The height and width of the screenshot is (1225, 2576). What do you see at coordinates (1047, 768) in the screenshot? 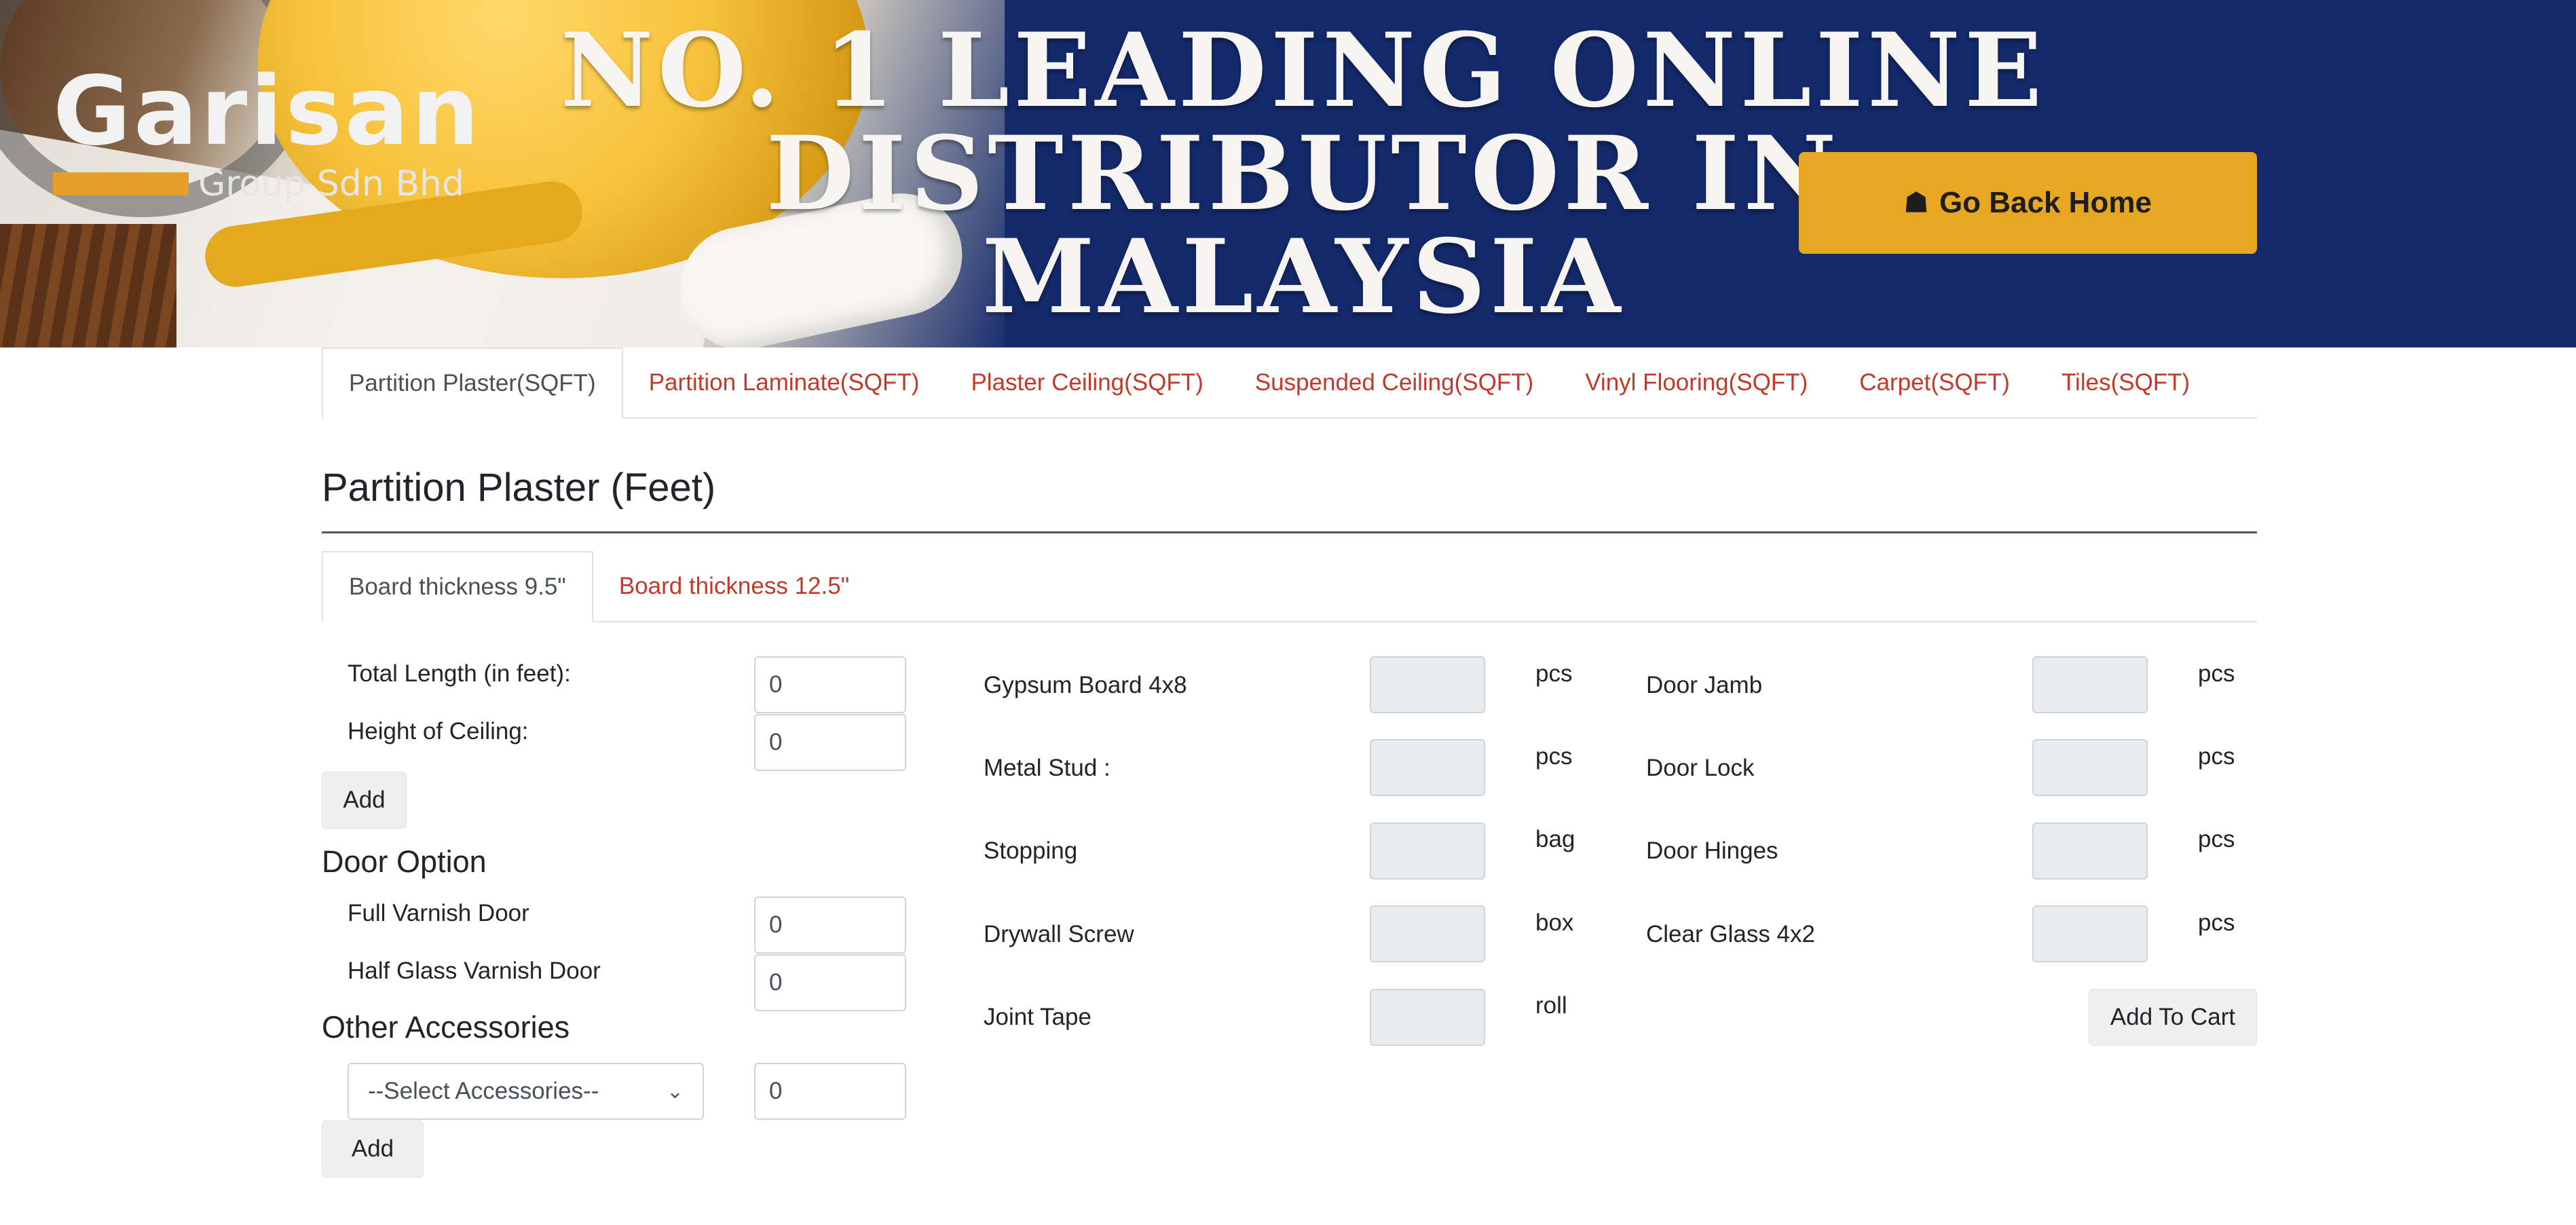
I see `material-name: Metal Stud :` at bounding box center [1047, 768].